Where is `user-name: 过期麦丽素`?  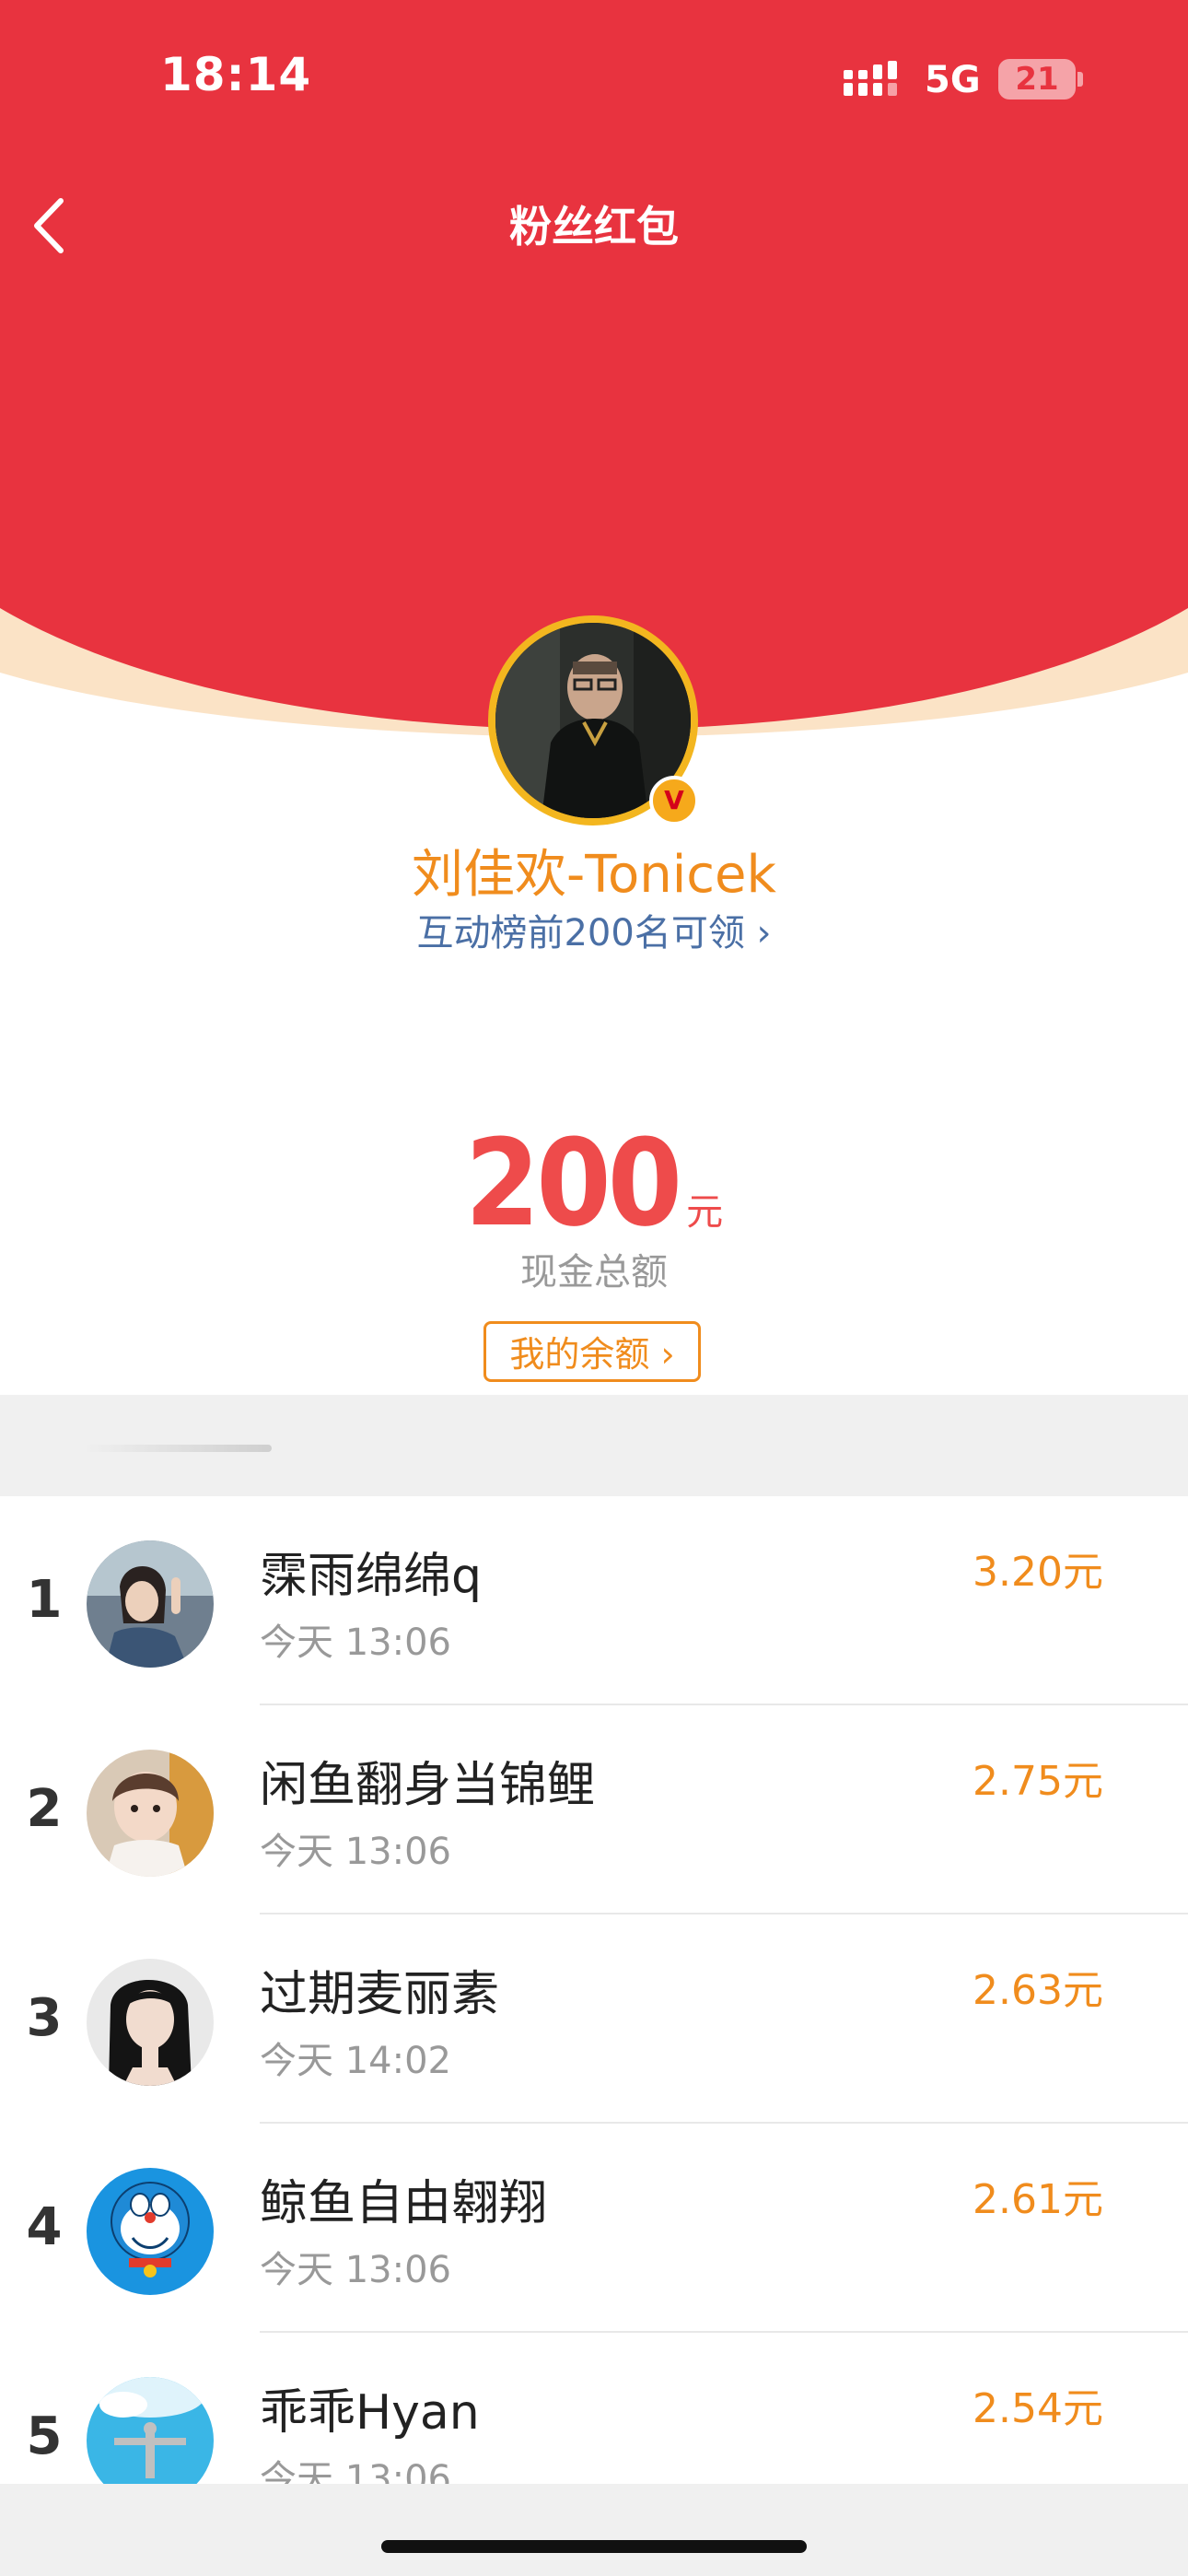 user-name: 过期麦丽素 is located at coordinates (380, 1994).